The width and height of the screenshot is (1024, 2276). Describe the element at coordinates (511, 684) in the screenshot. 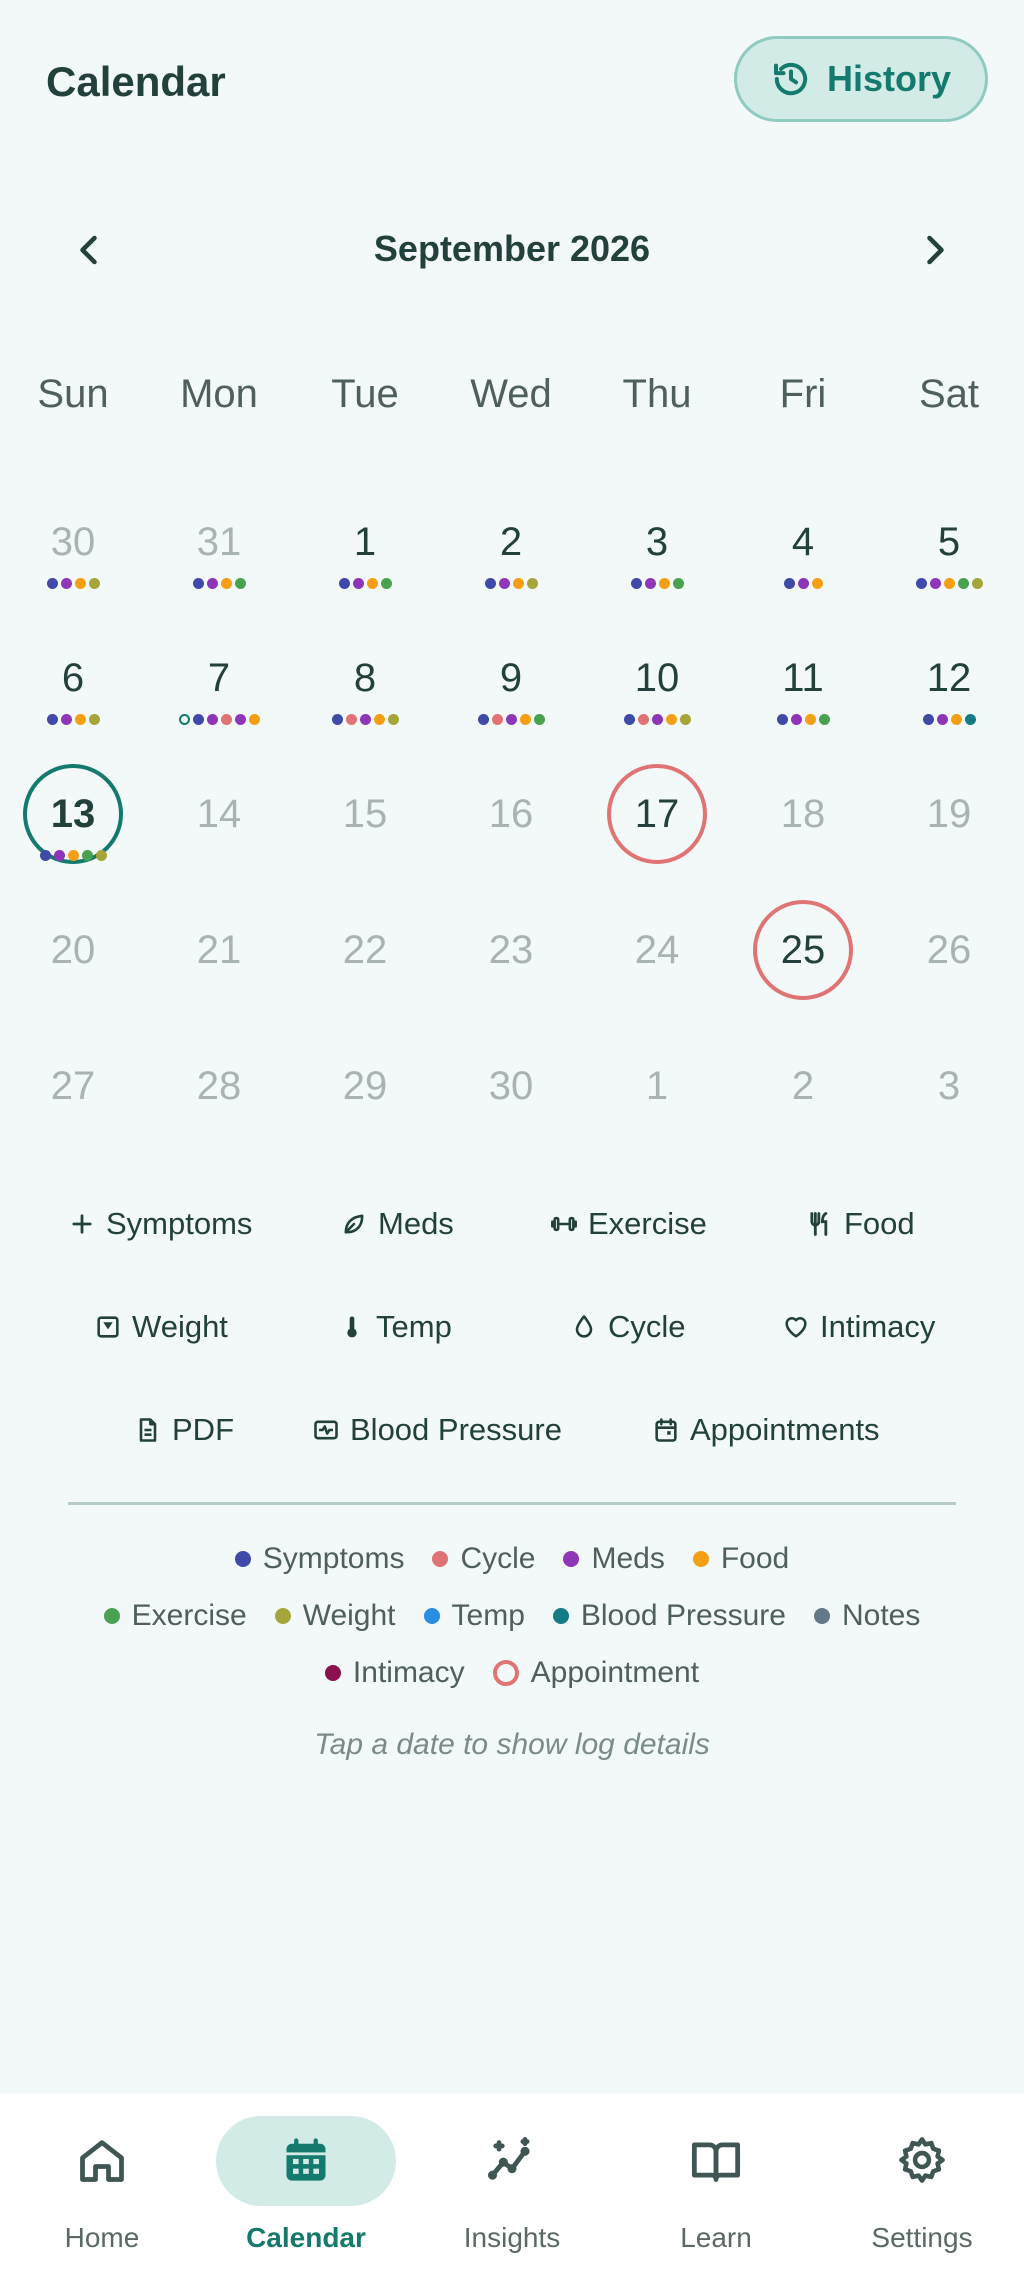

I see `calendar-day: 9` at that location.